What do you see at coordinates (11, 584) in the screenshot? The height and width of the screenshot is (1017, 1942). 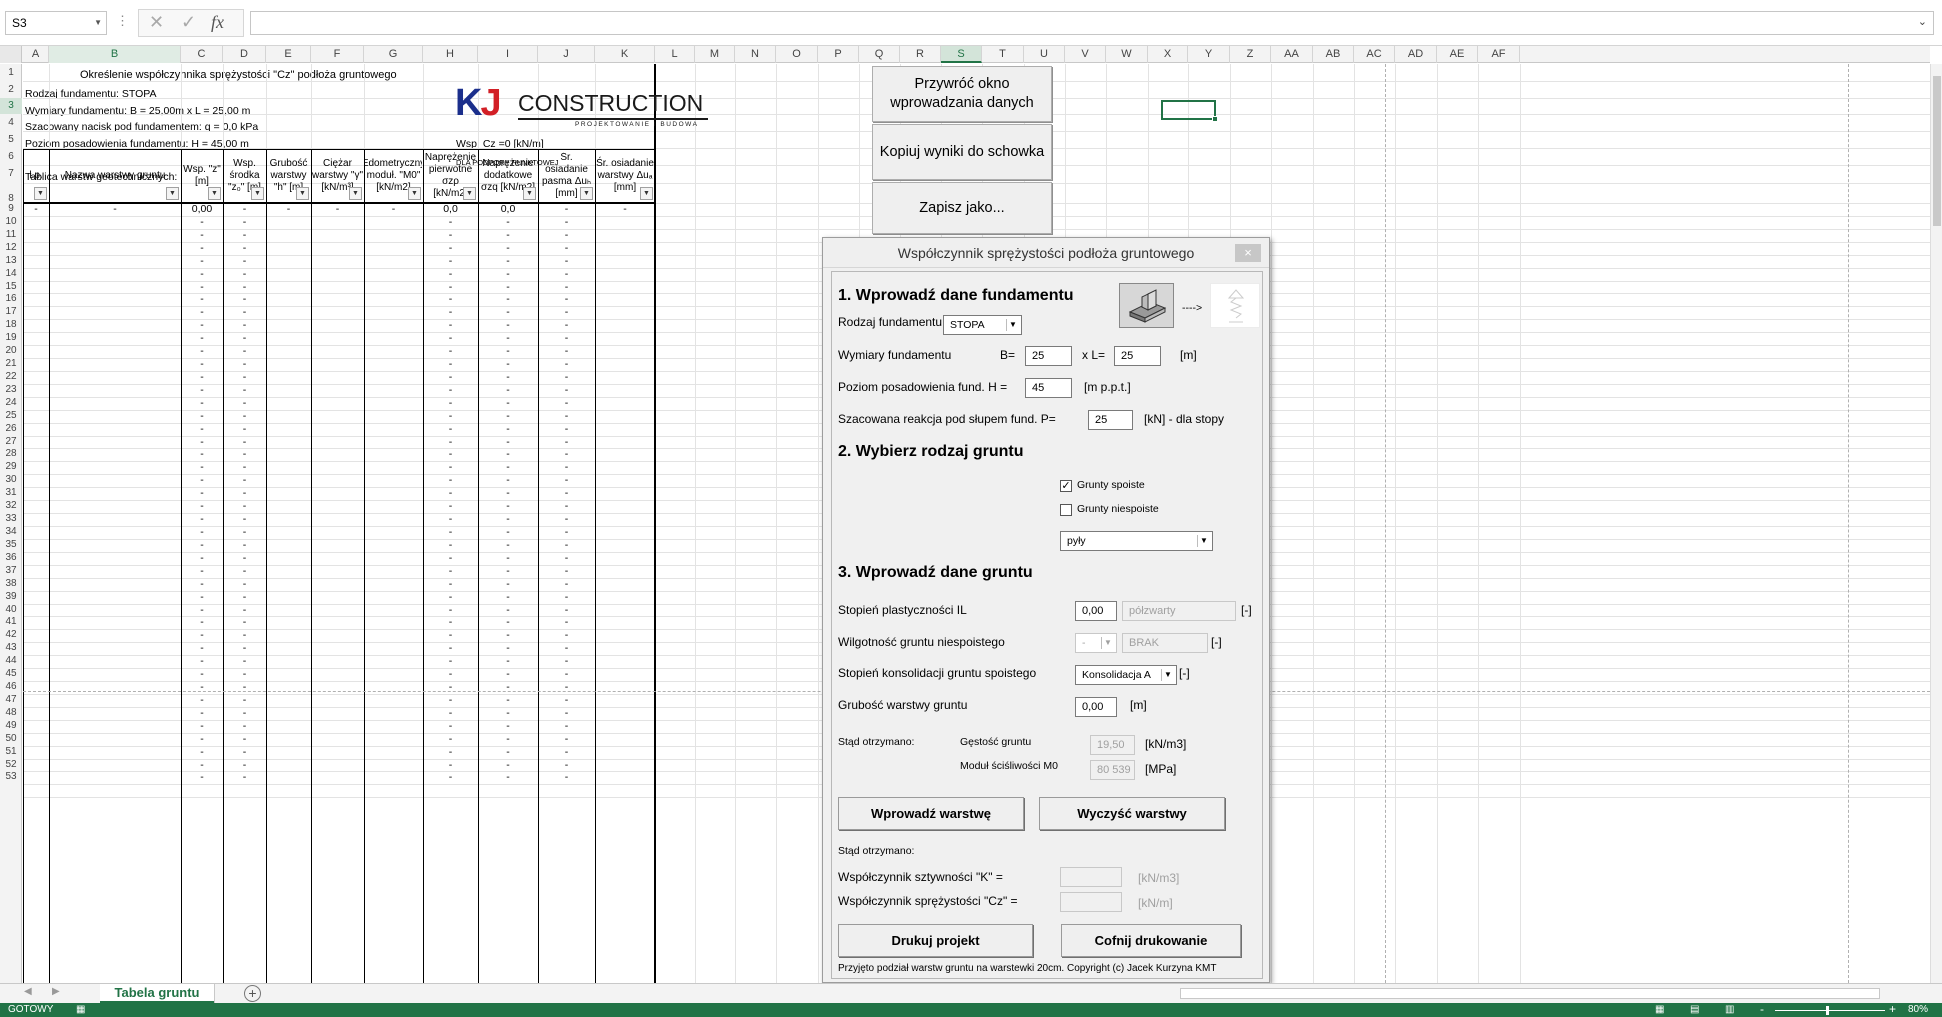 I see `row-header-38: 38` at bounding box center [11, 584].